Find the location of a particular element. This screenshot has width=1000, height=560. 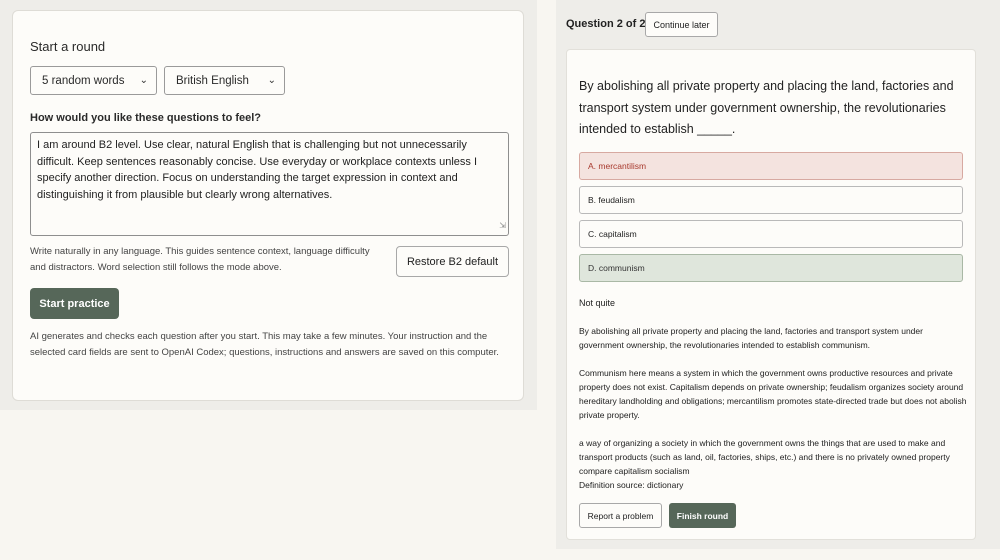

report-problem-button: Report a problem is located at coordinates (620, 515).